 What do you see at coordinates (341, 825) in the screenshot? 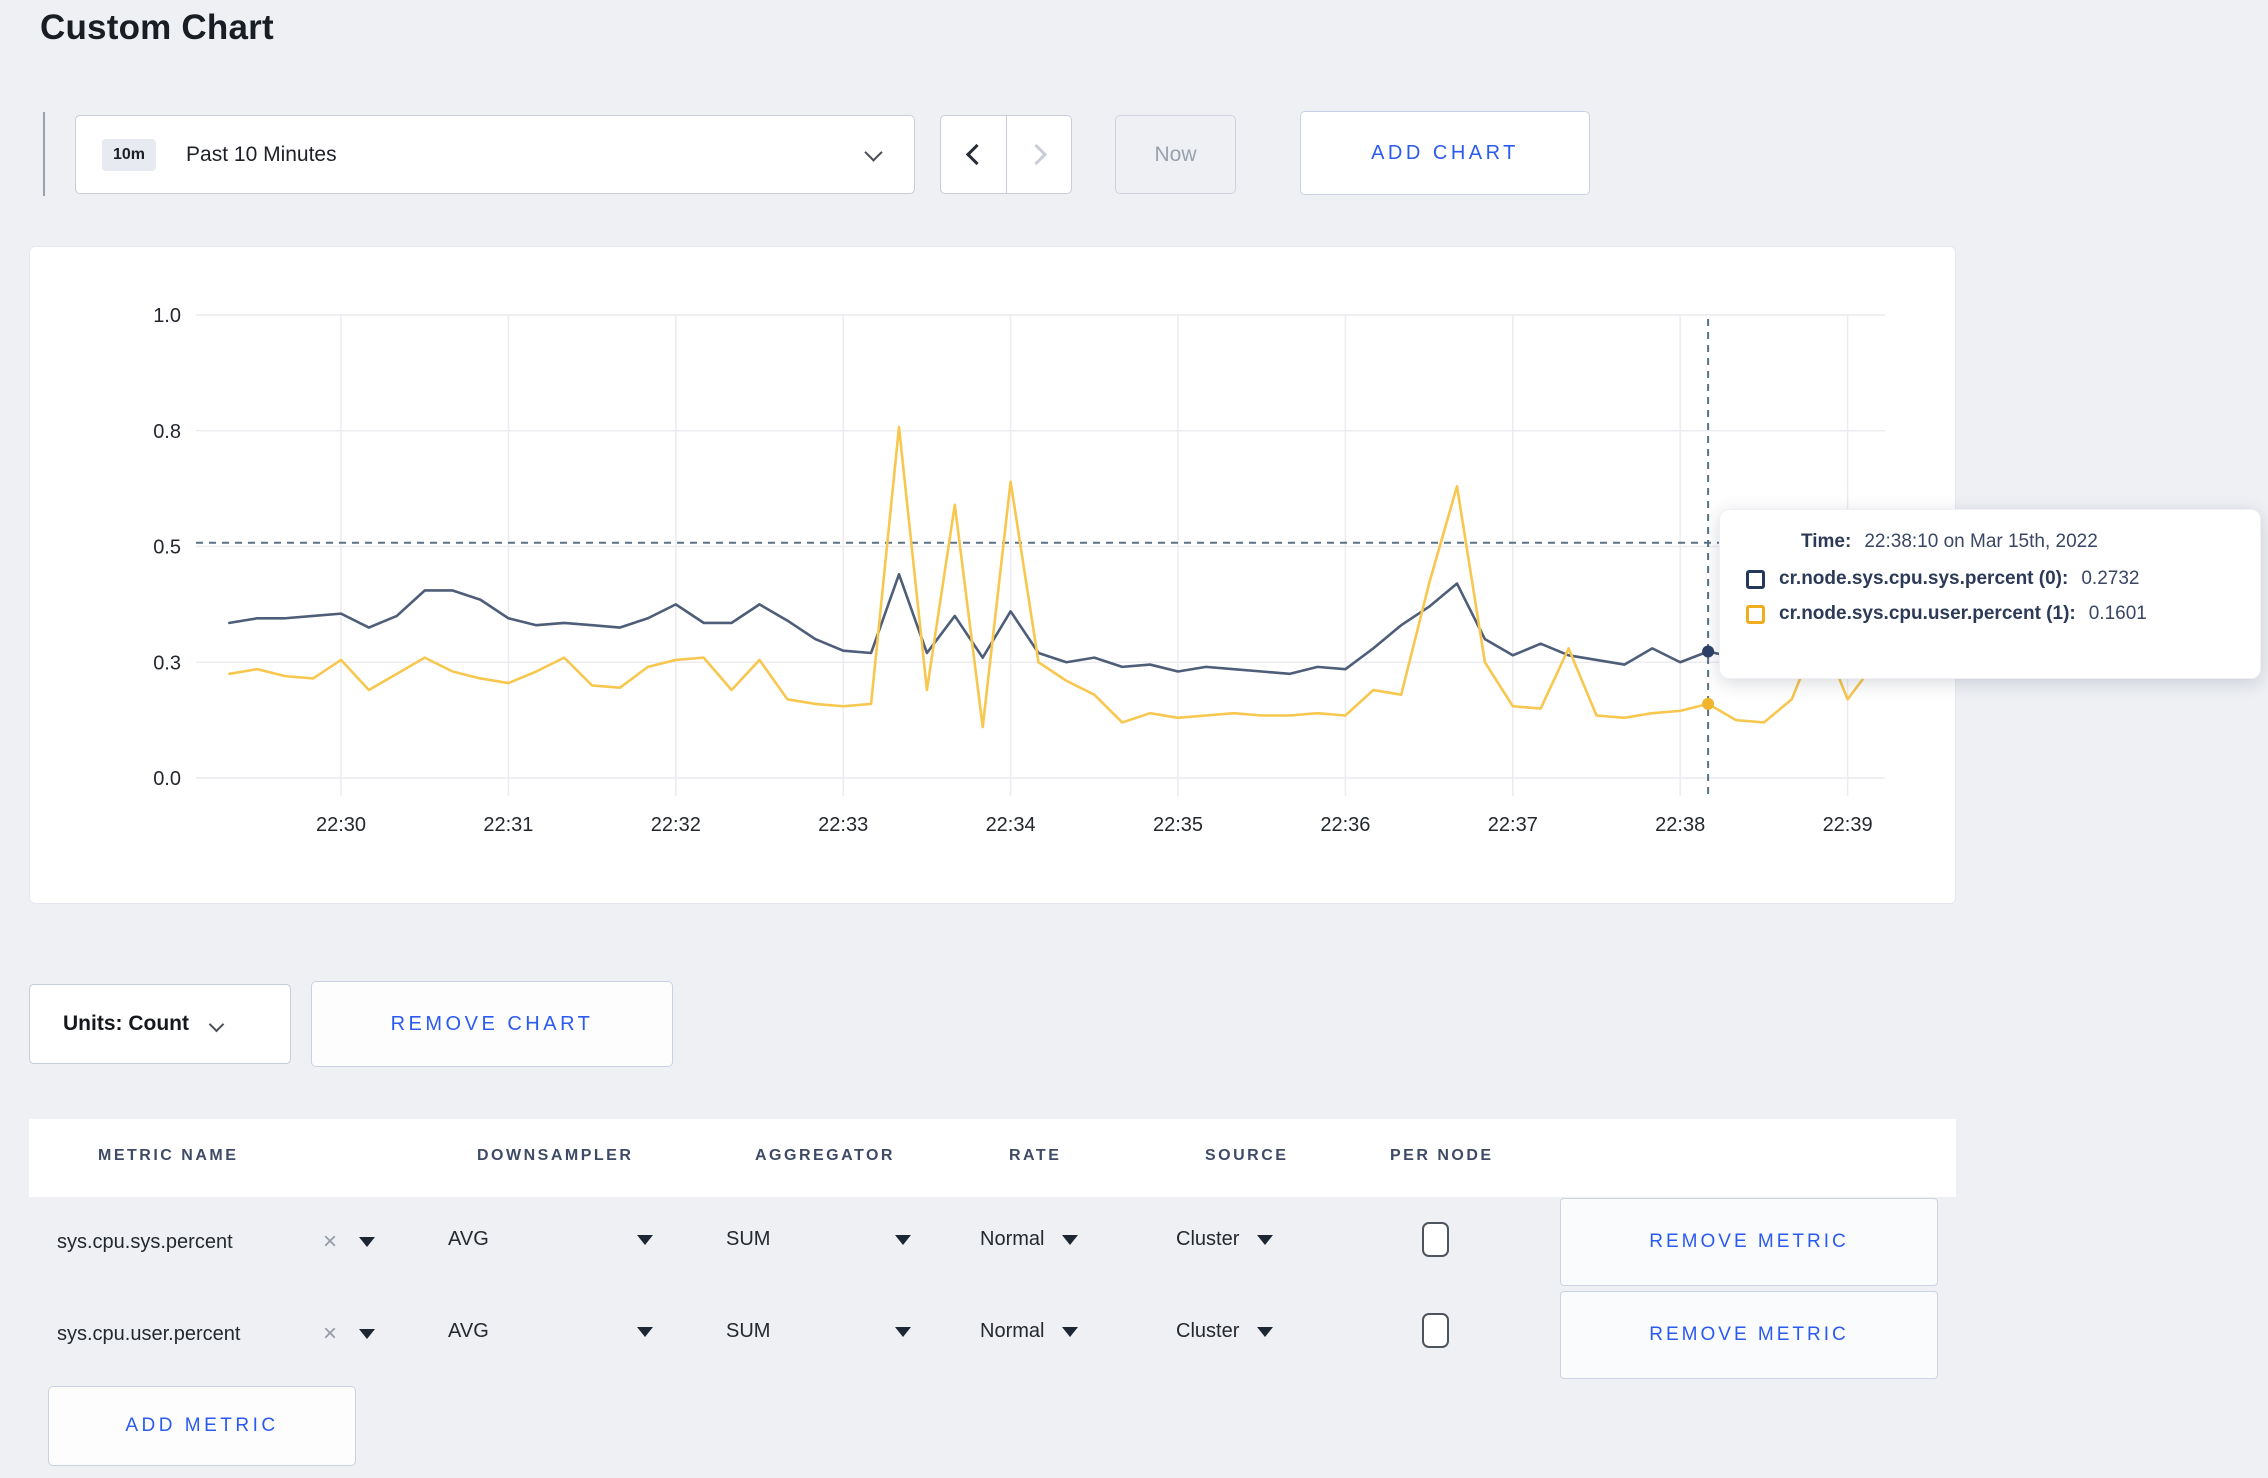
I see `svg-text: 22:30` at bounding box center [341, 825].